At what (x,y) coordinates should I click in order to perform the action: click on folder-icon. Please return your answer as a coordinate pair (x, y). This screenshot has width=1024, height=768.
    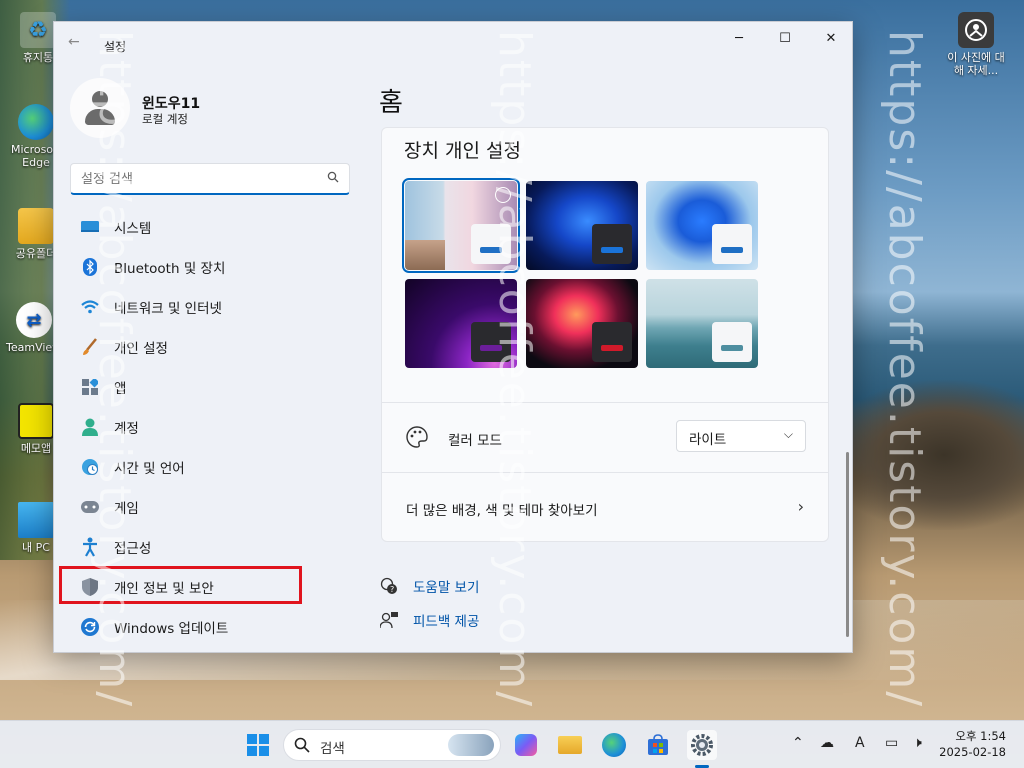
    Looking at the image, I should click on (36, 226).